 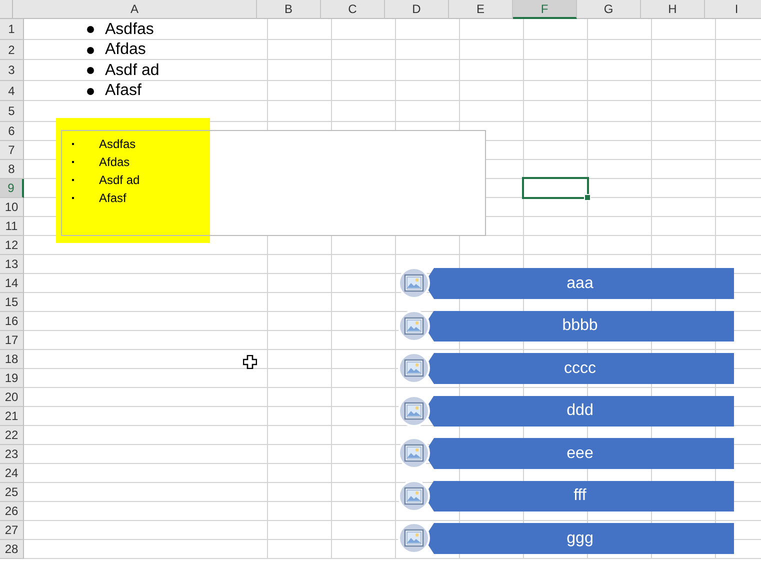 What do you see at coordinates (117, 144) in the screenshot?
I see `list-item-text: Asdfas` at bounding box center [117, 144].